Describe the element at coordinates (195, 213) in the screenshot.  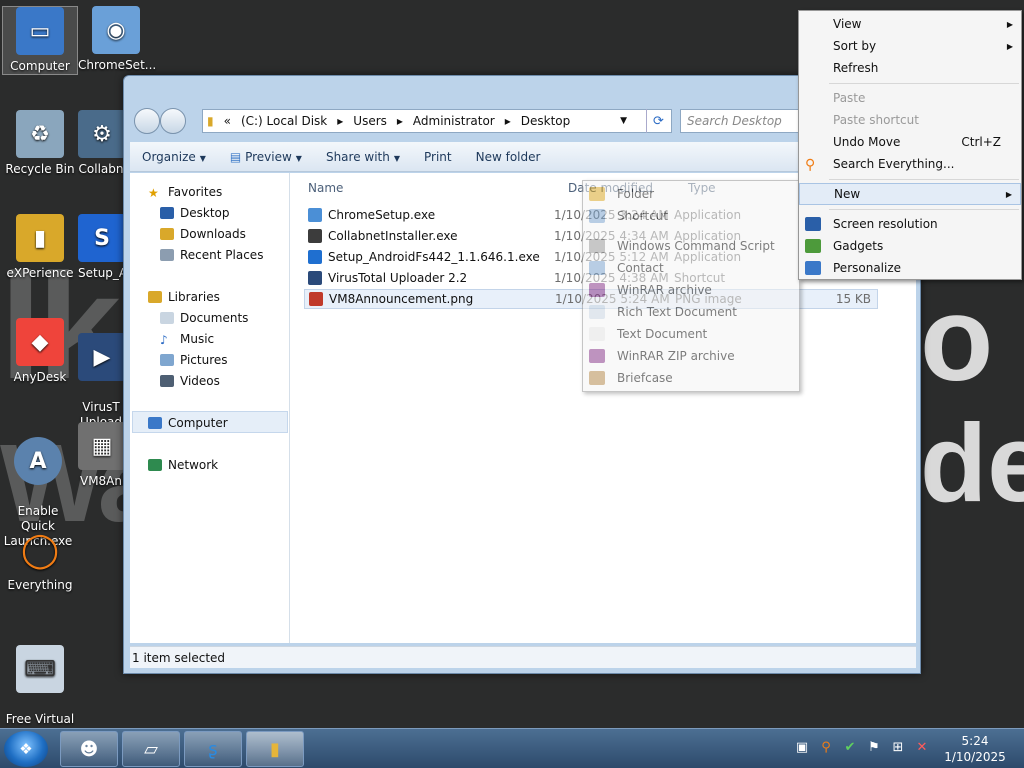
I see `nav-desktop: Desktop` at that location.